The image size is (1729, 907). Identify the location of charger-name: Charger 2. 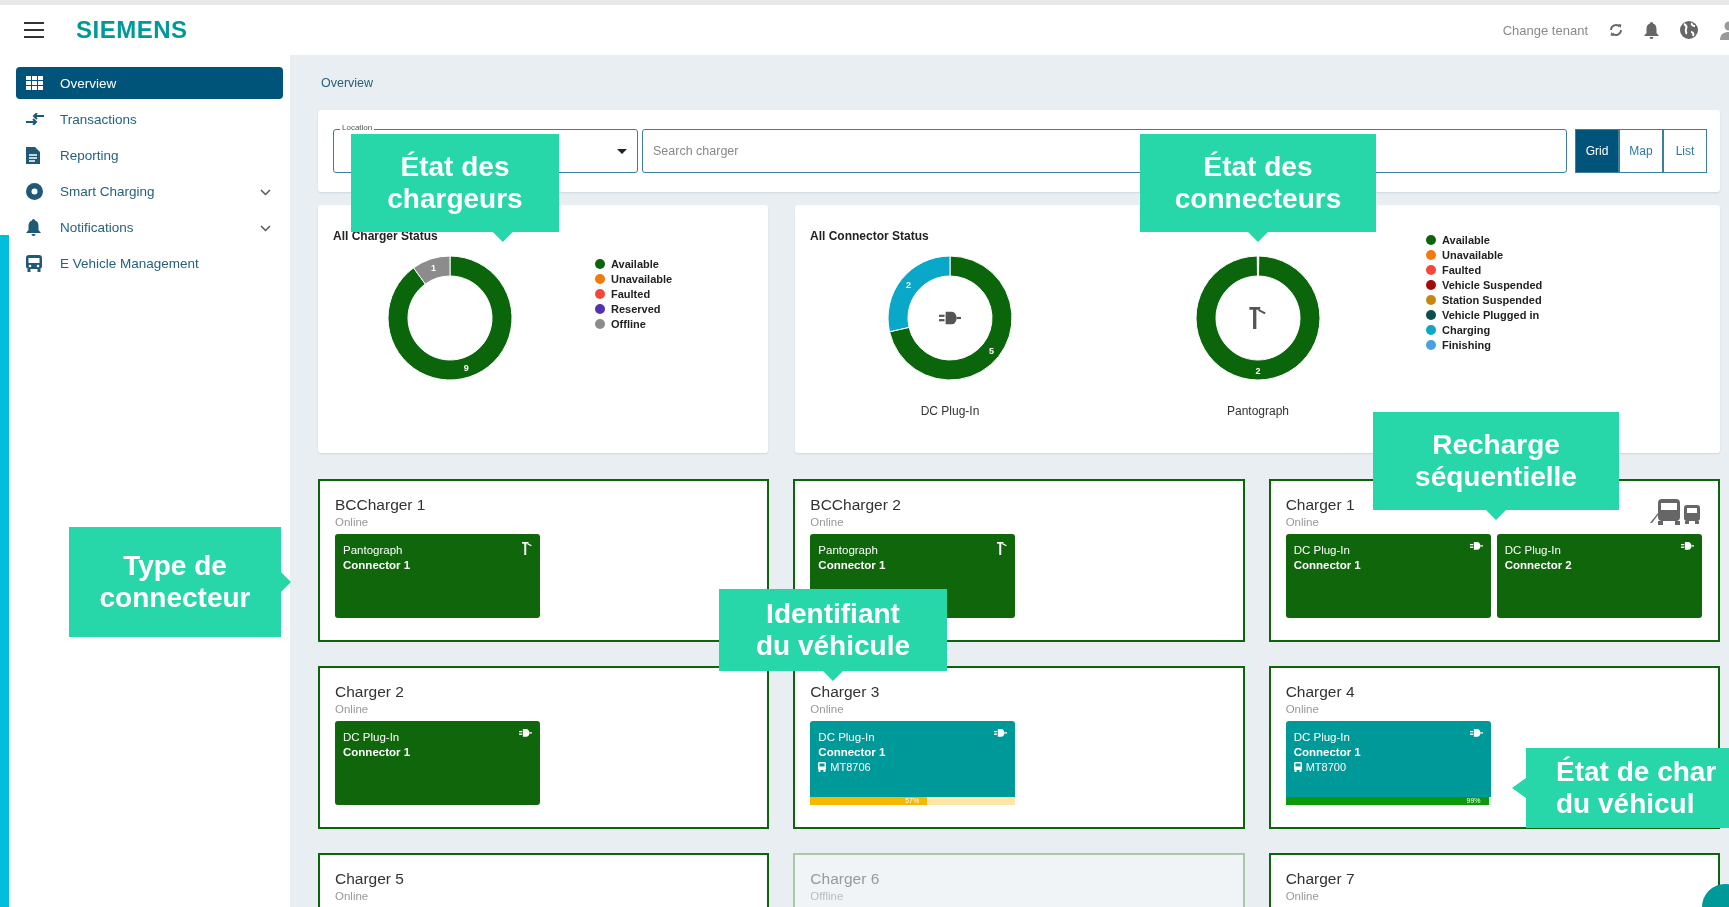
(369, 692).